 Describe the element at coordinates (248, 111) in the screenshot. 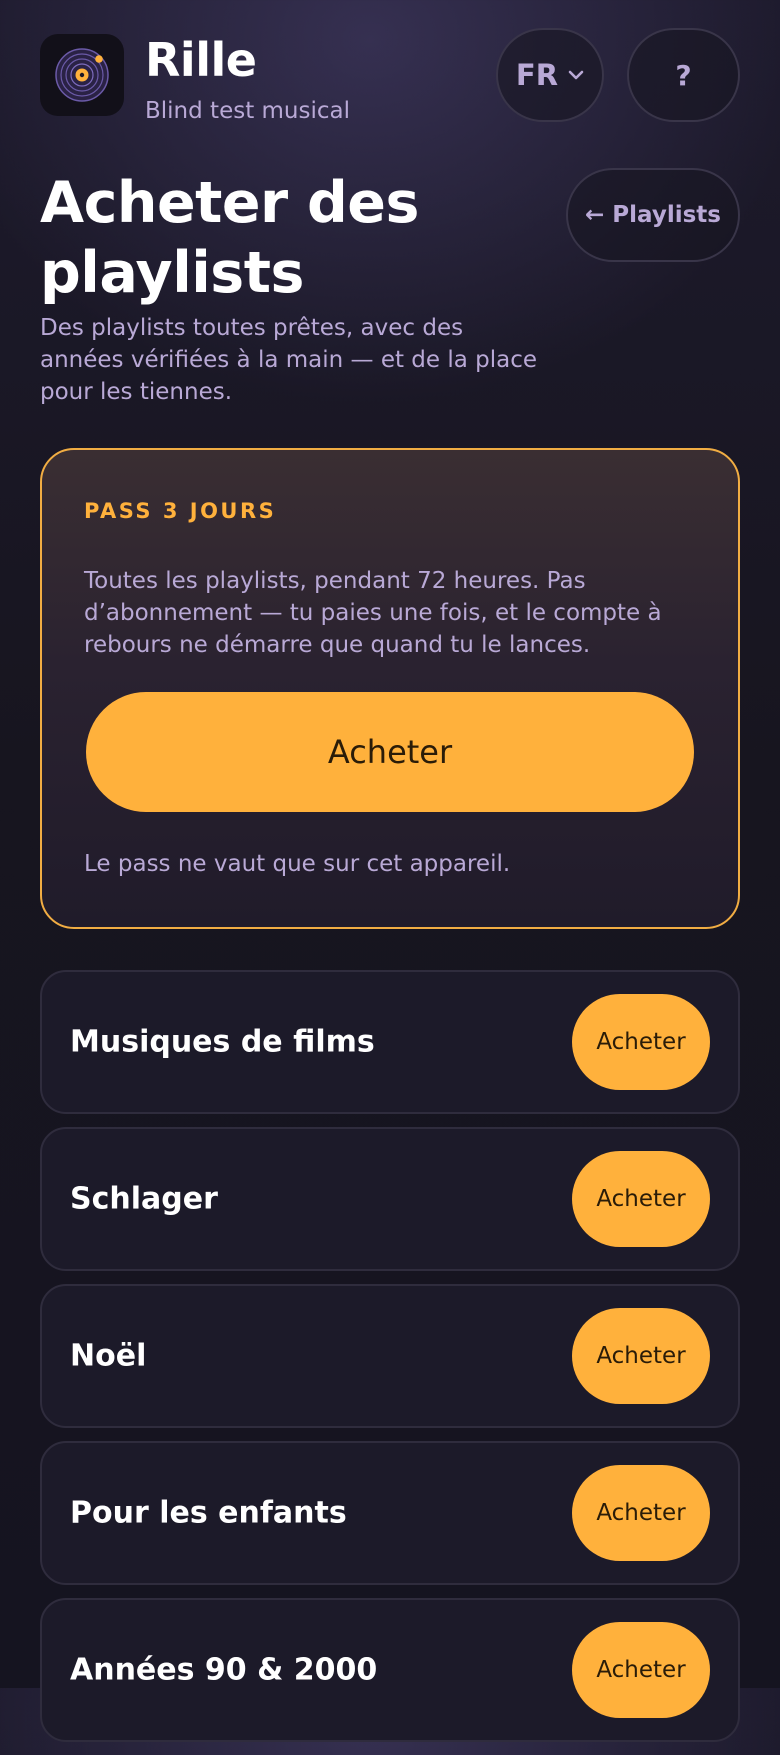

I see `app-tagline: Blind test musical` at that location.